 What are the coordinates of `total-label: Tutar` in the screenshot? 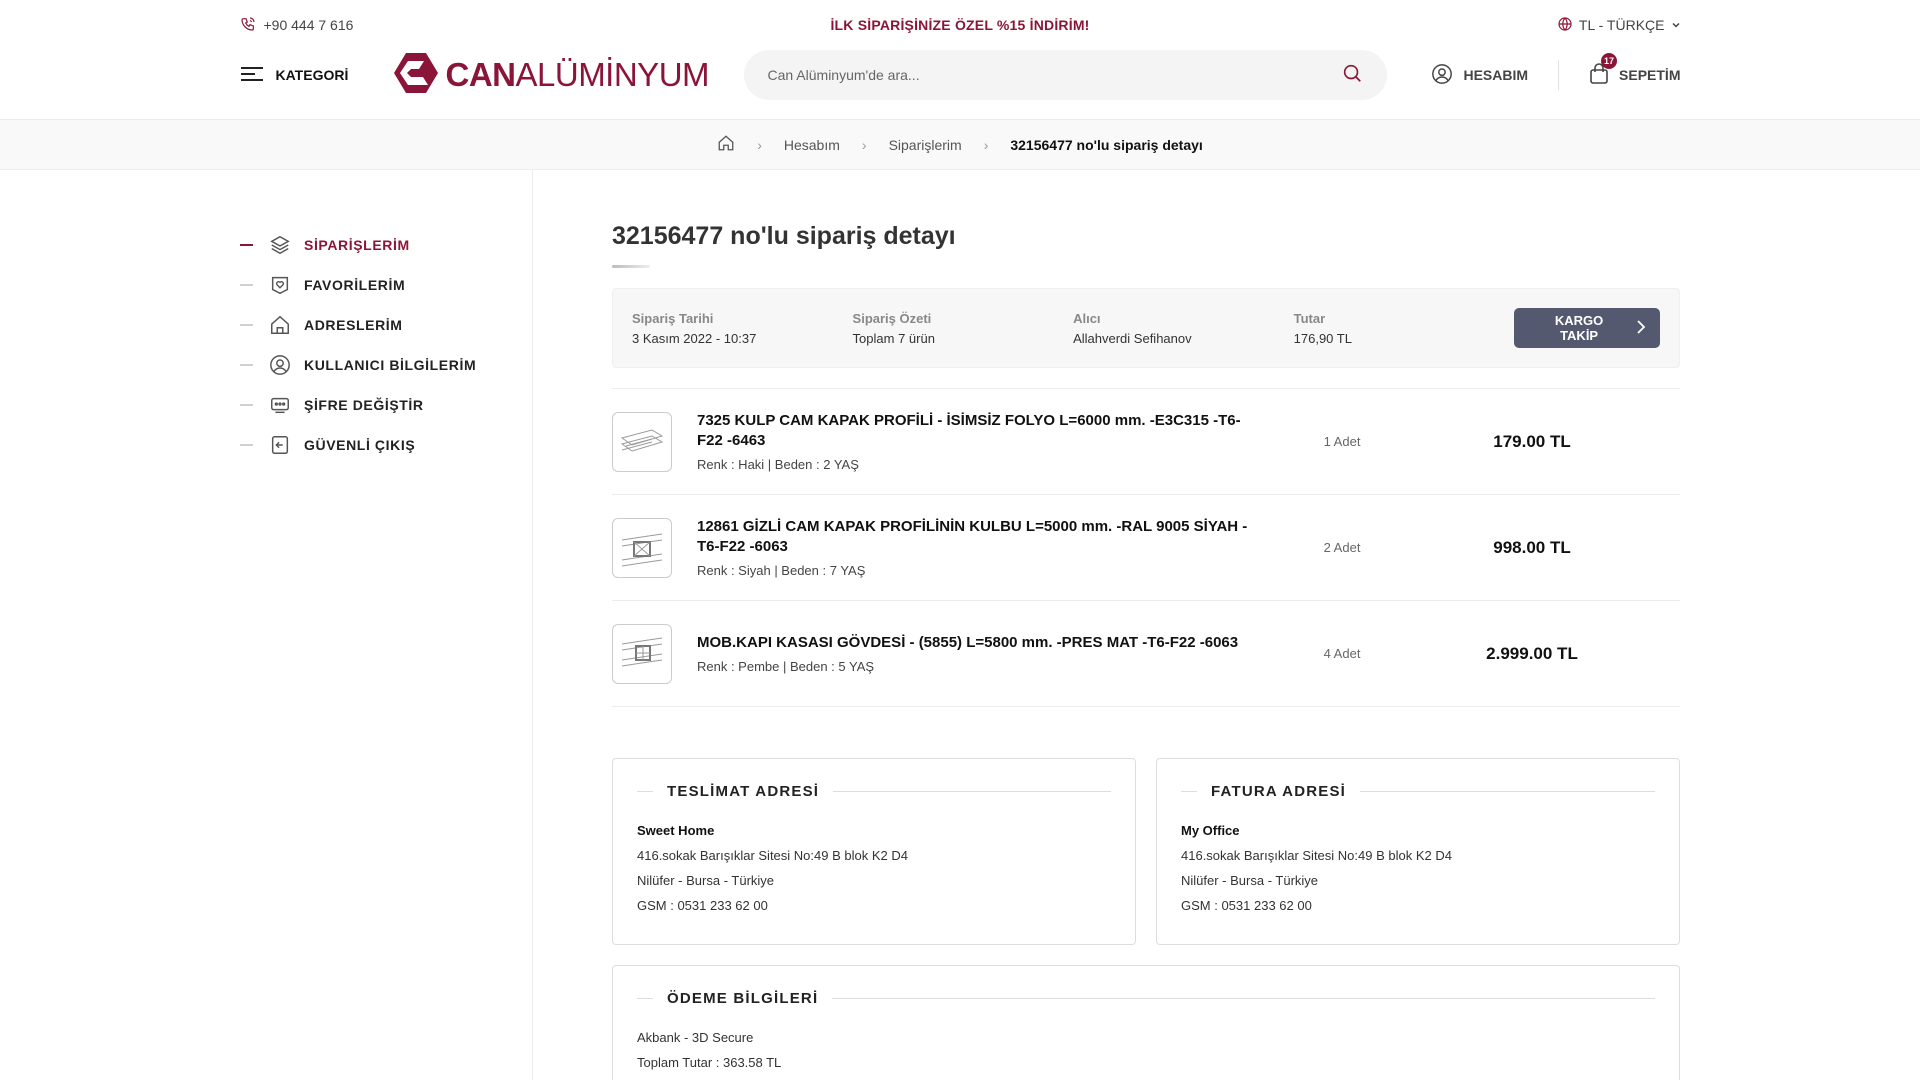 It's located at (1309, 318).